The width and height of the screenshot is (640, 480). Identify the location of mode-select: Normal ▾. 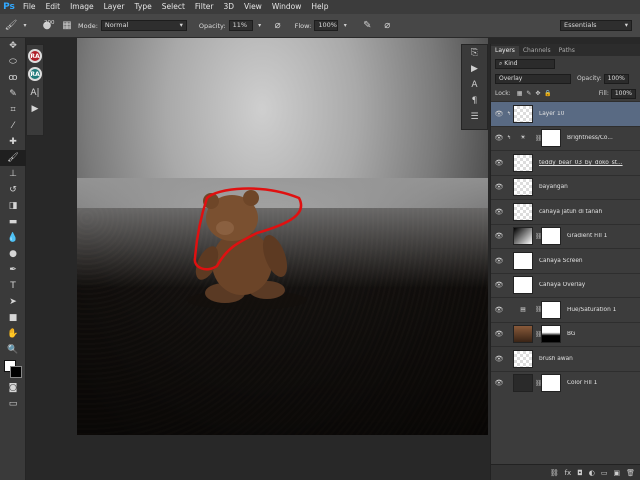
(143, 25).